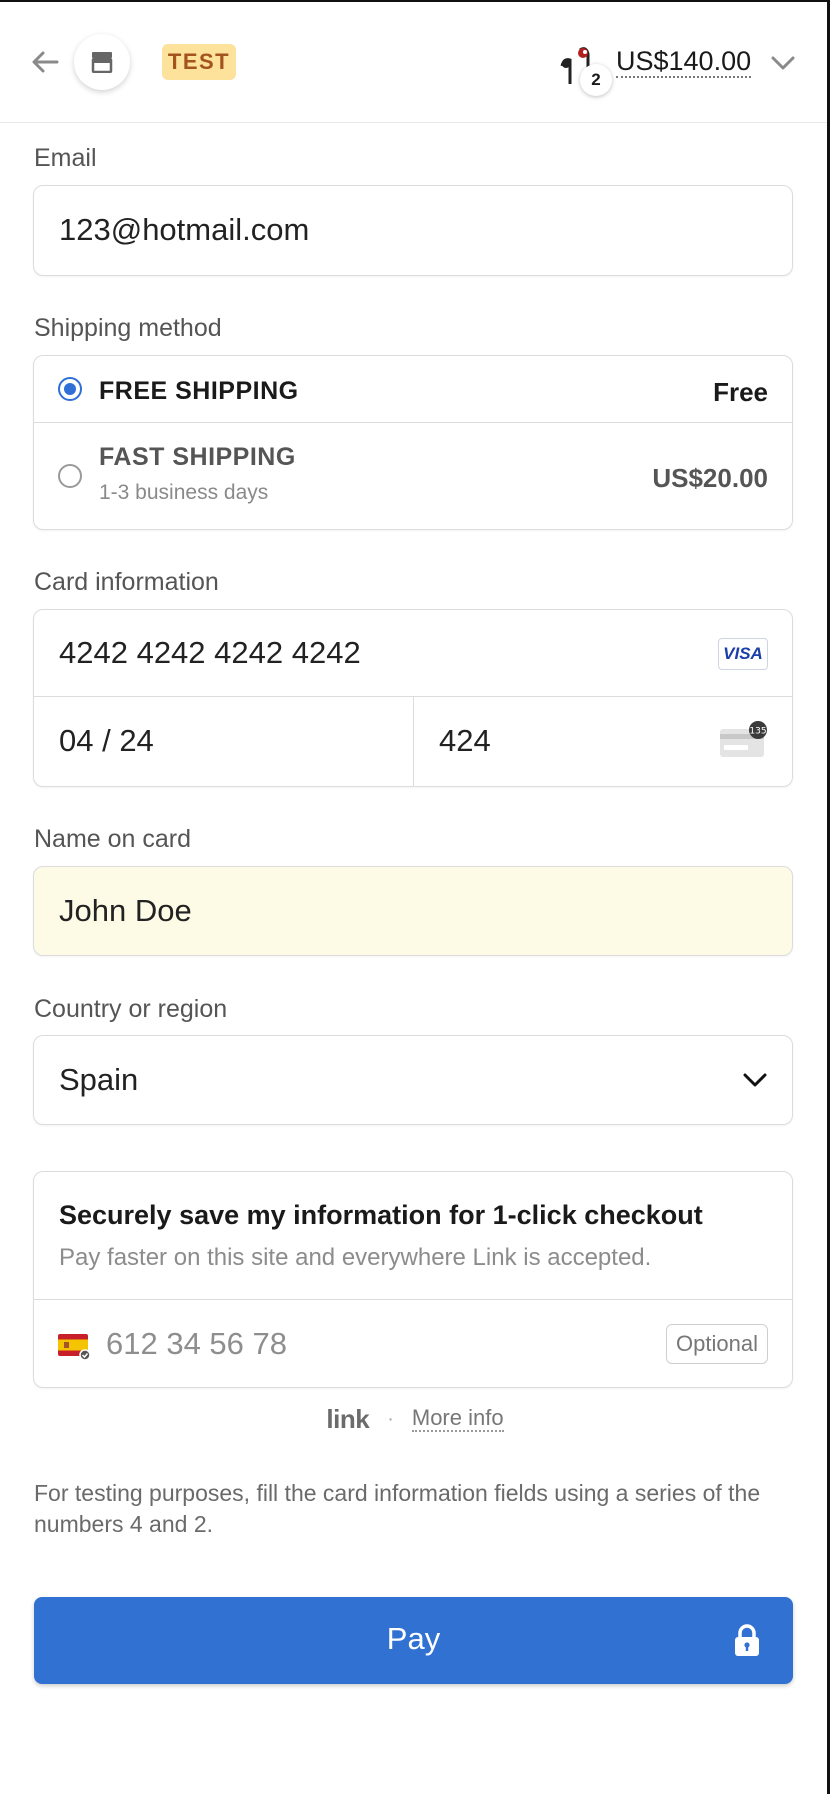  I want to click on card-number-value: 4242 4242 4242 4242, so click(210, 652).